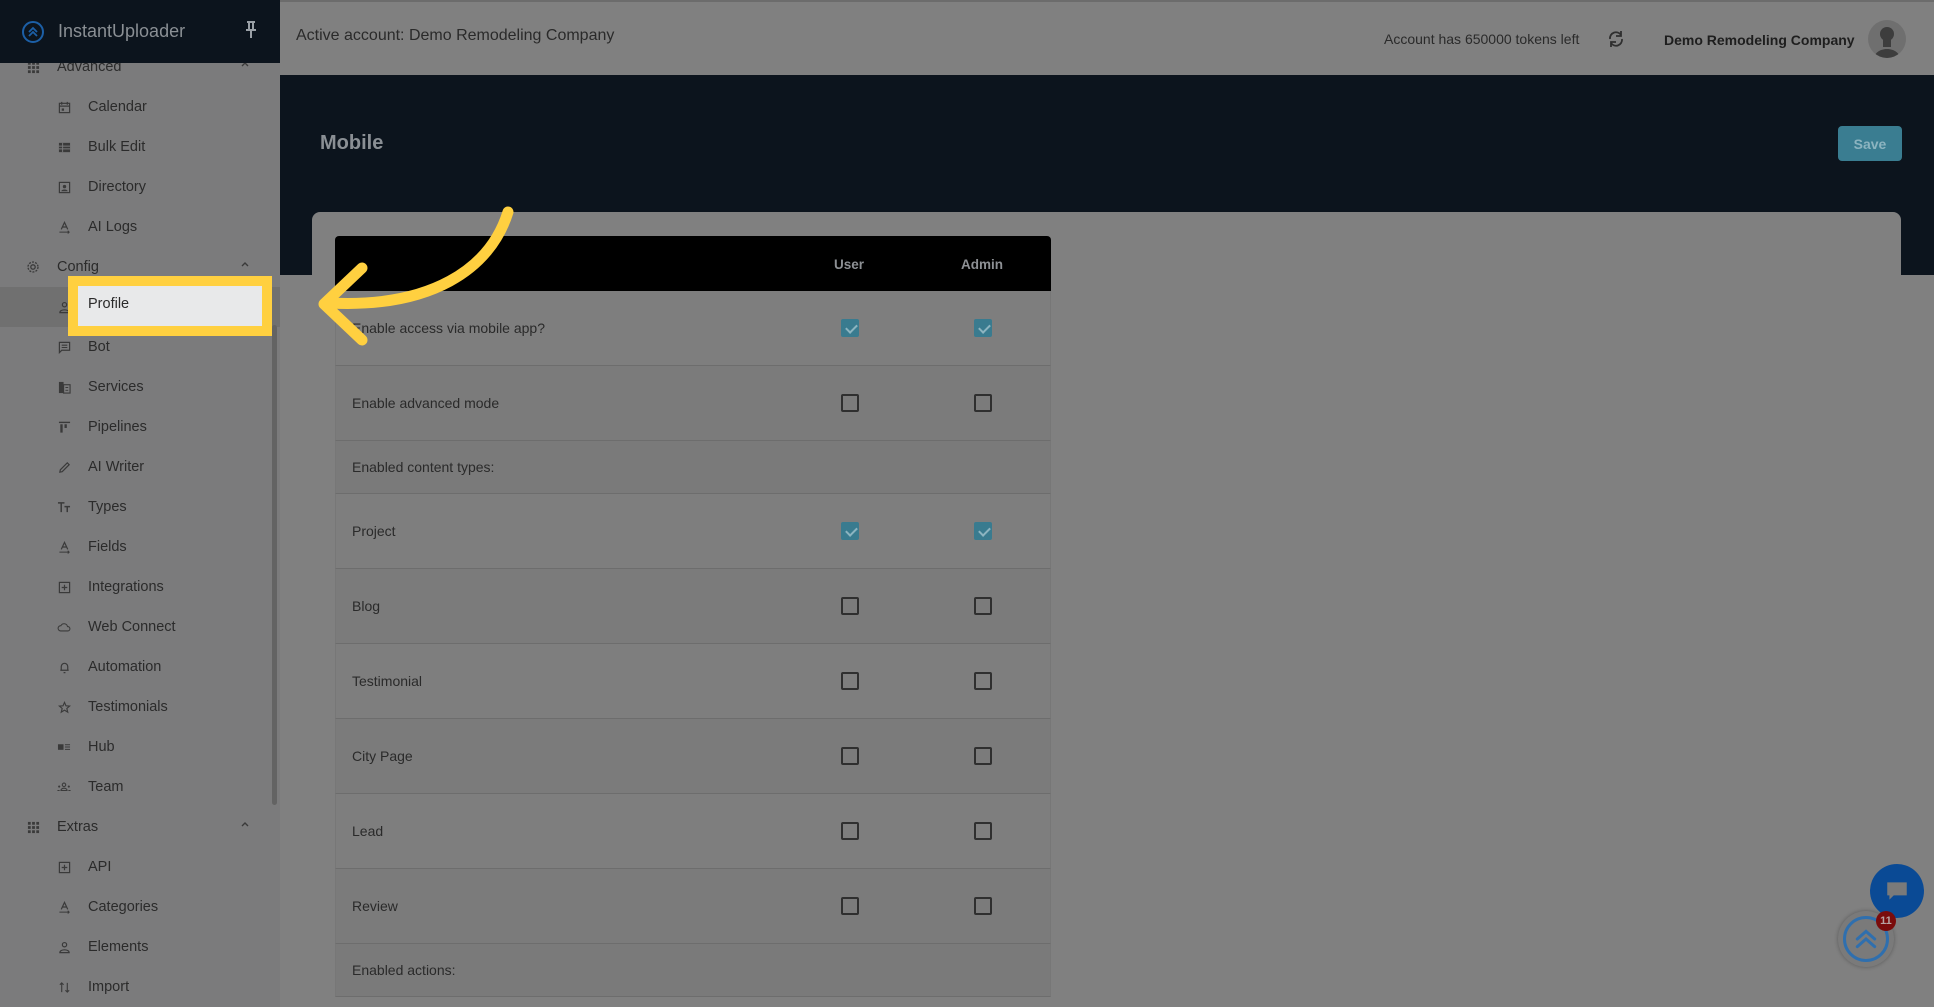  Describe the element at coordinates (116, 467) in the screenshot. I see `sidebar-item-label: AI Writer` at that location.